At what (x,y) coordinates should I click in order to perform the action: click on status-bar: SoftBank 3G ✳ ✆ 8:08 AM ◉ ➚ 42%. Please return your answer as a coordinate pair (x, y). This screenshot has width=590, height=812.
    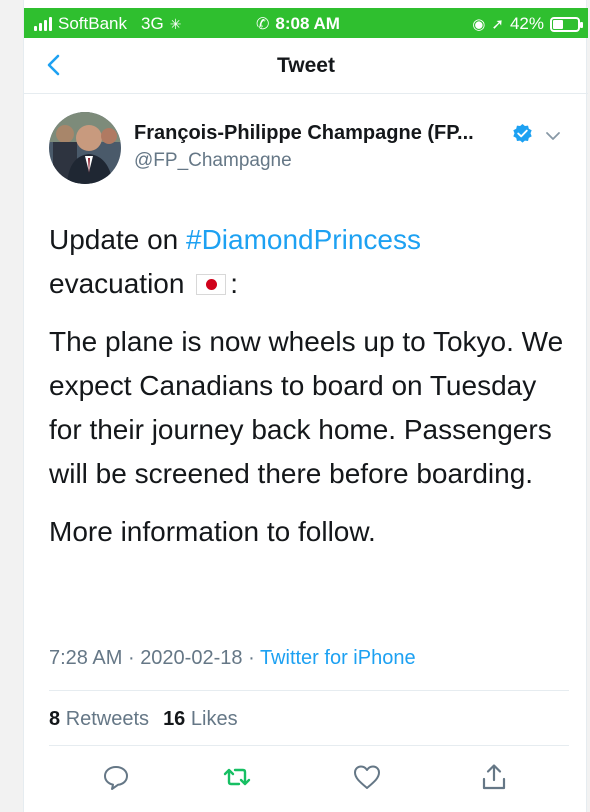
    Looking at the image, I should click on (306, 23).